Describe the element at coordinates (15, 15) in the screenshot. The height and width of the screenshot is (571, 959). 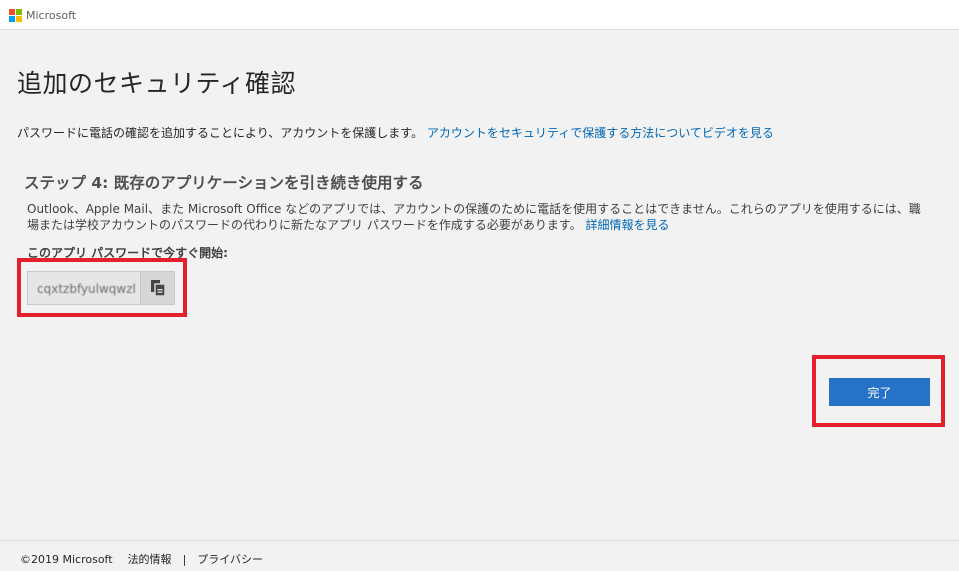
I see `microsoft-logo-icon` at that location.